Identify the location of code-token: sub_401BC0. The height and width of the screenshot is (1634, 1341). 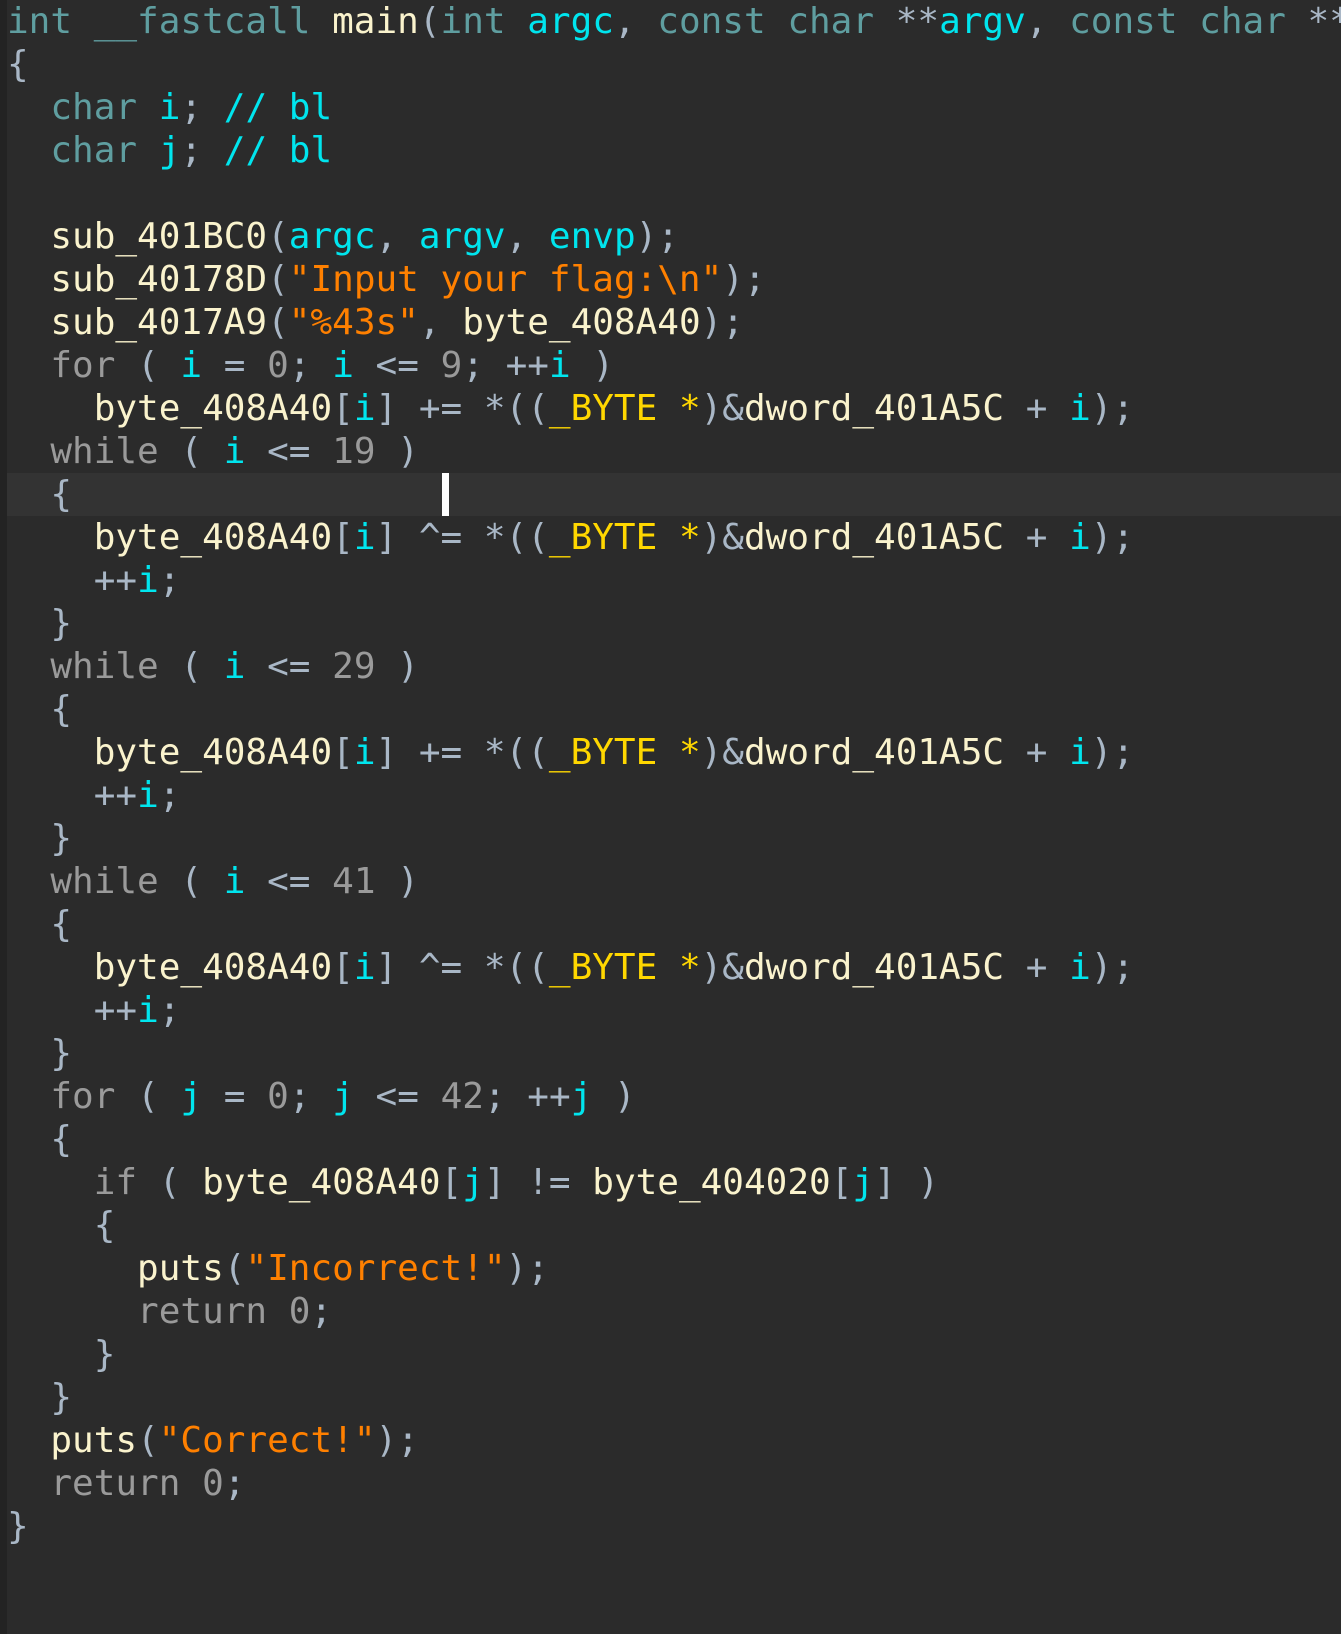
(159, 236).